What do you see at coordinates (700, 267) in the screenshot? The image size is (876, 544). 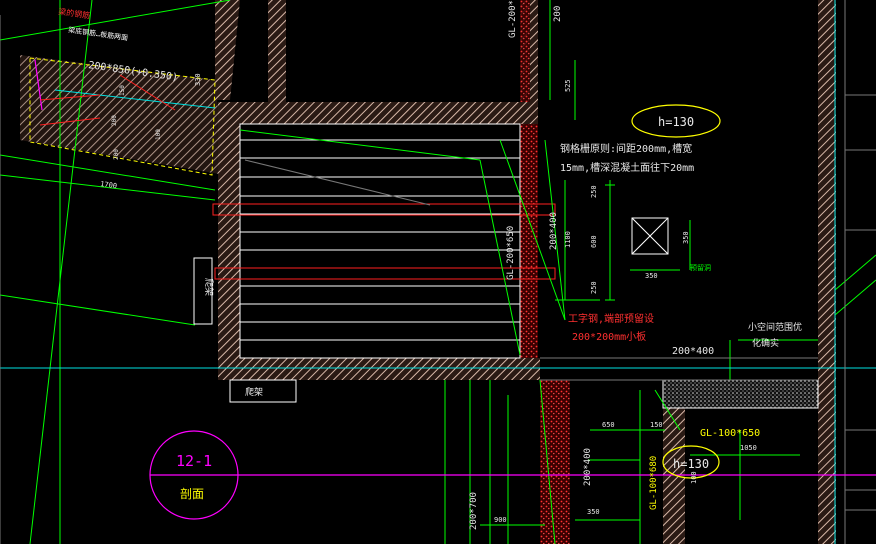 I see `small-green-label: 预留洞` at bounding box center [700, 267].